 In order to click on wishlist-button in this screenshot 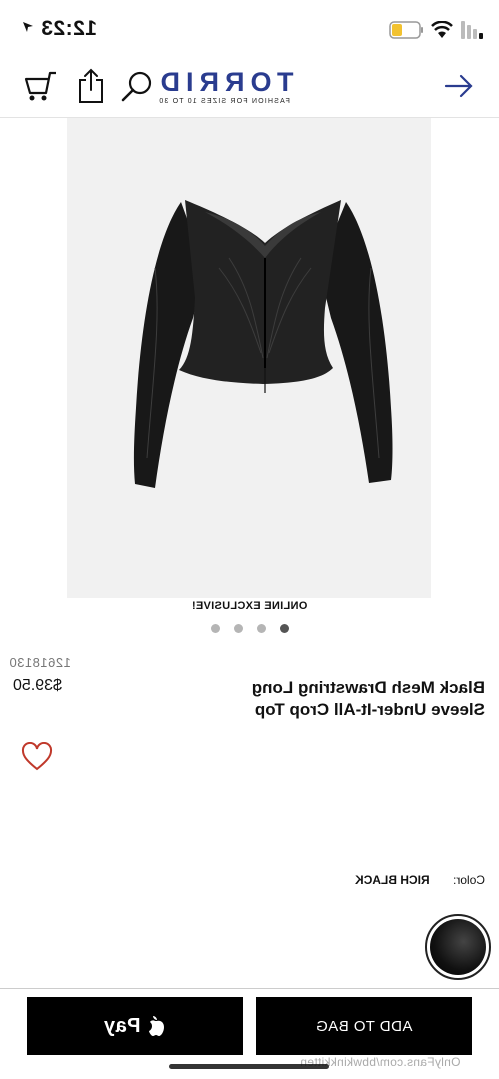, I will do `click(37, 756)`.